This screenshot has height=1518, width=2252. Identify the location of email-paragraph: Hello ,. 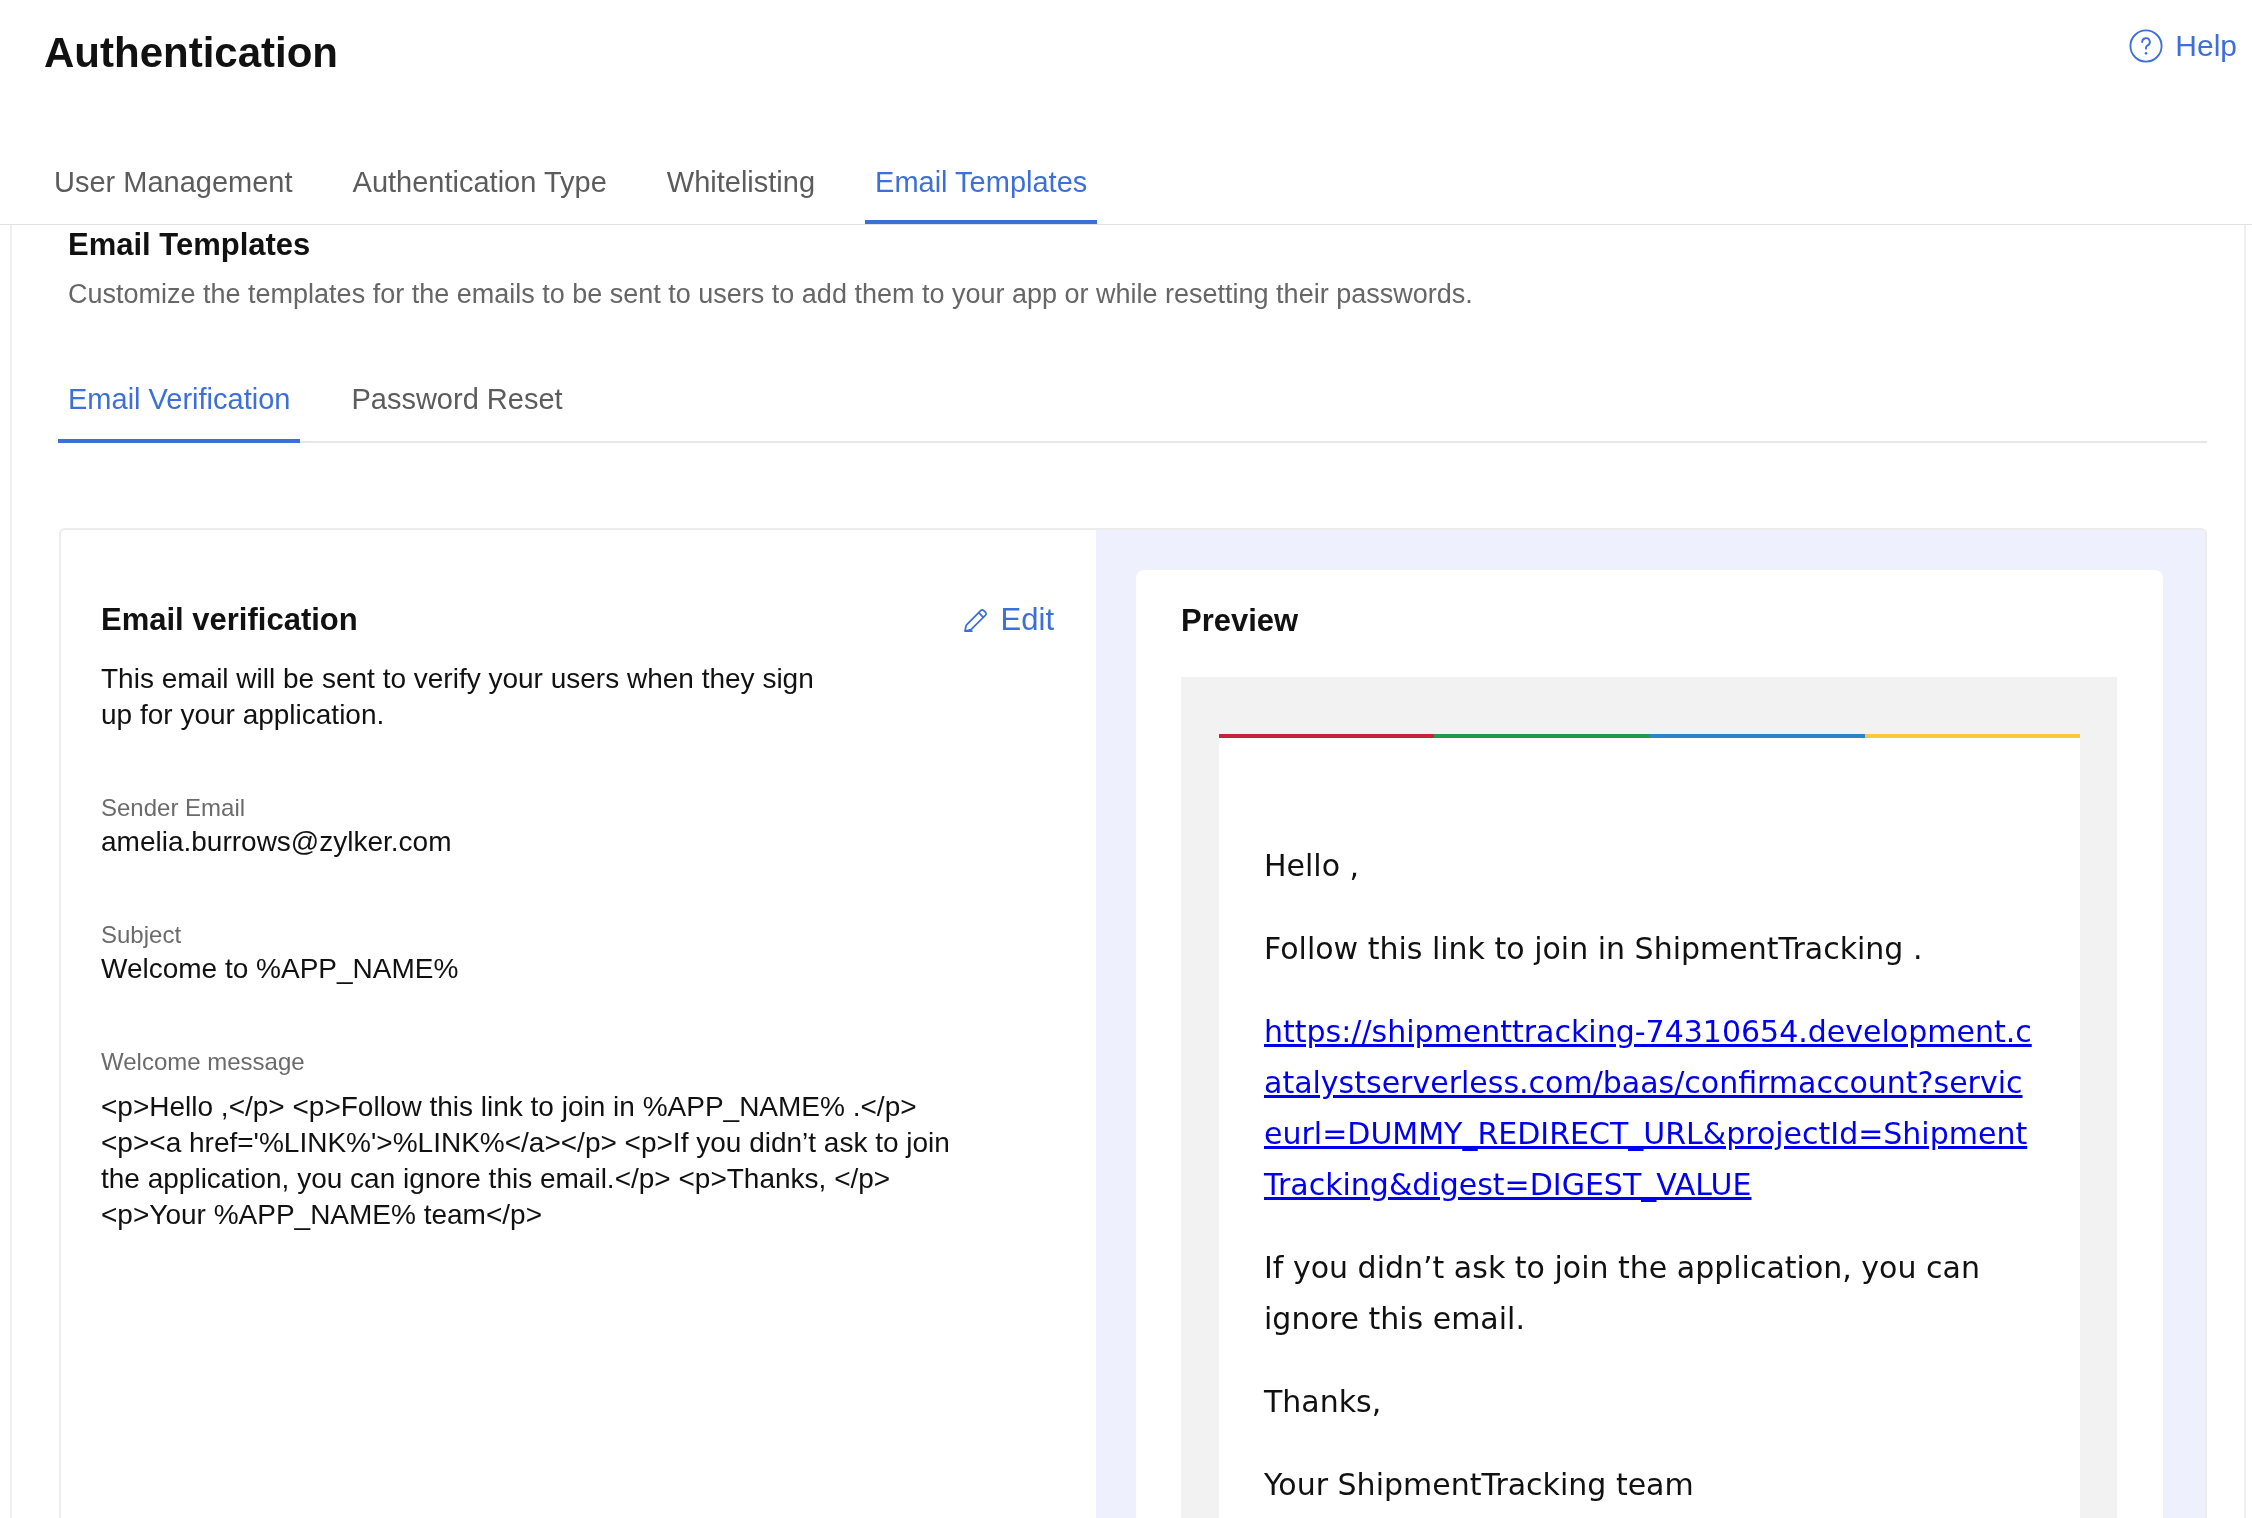
(1312, 866).